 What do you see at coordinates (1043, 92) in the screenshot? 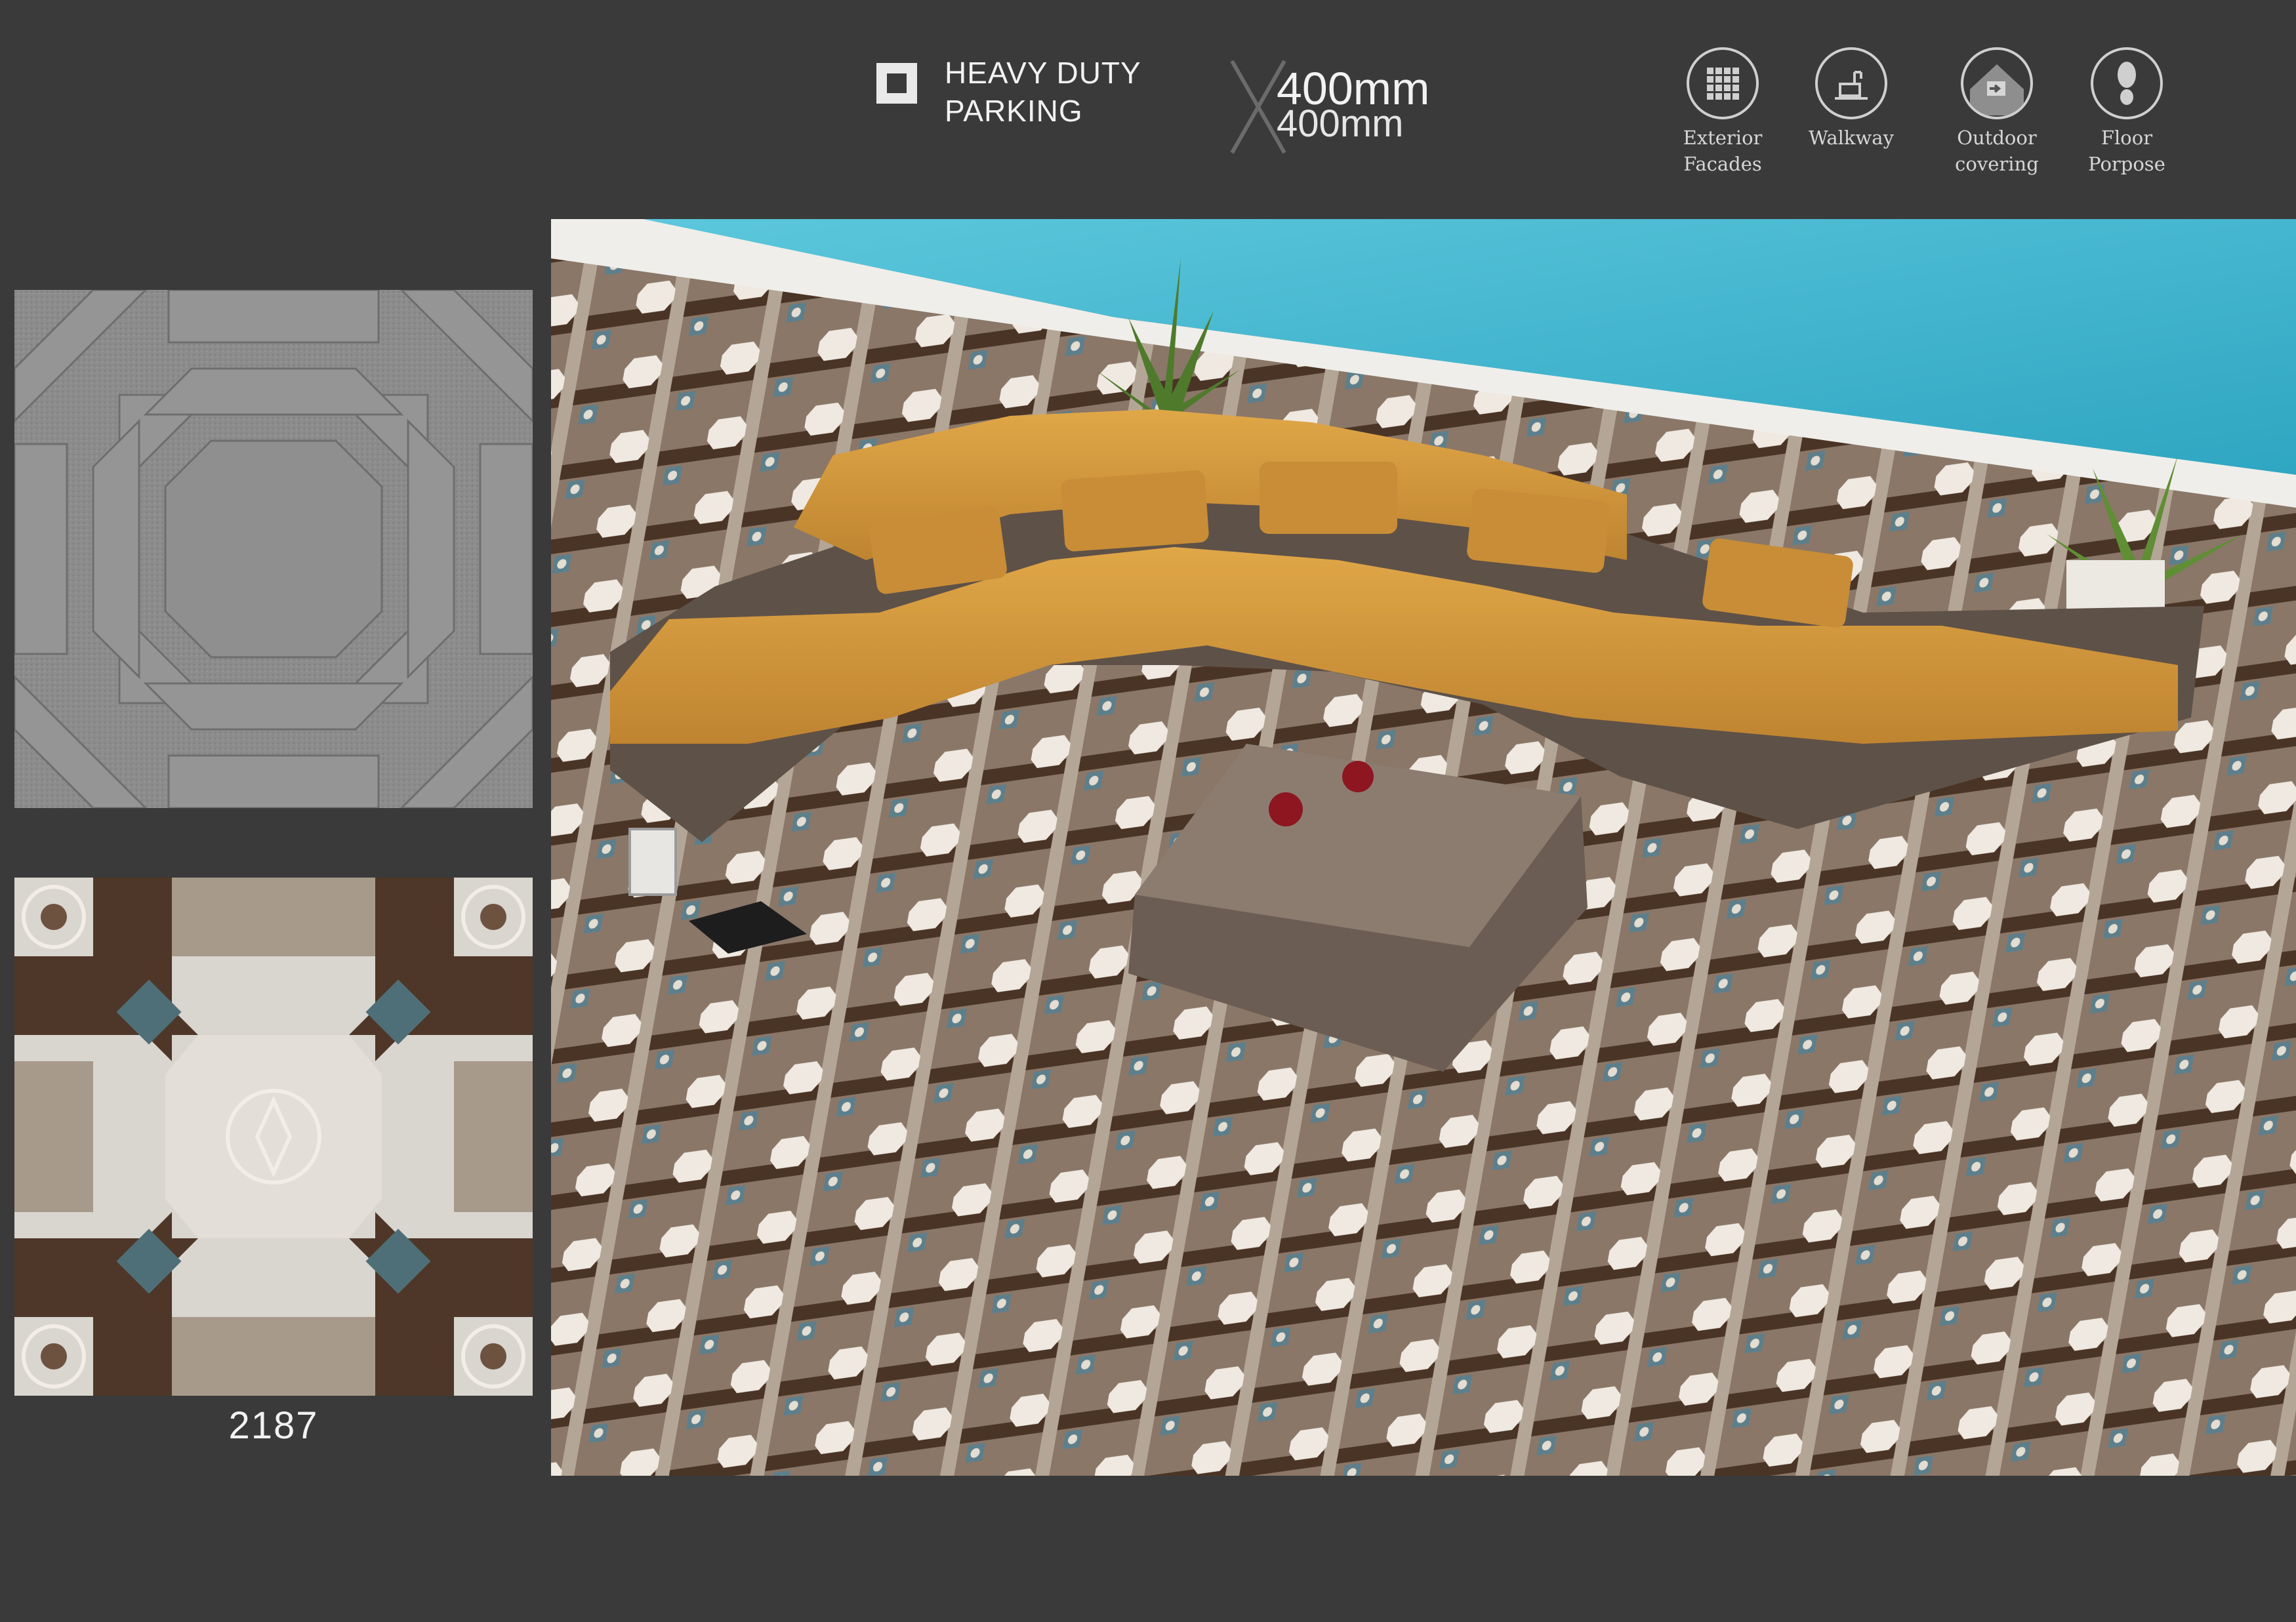
I see `heavy-duty-label: HEAVY DUTY PARKING` at bounding box center [1043, 92].